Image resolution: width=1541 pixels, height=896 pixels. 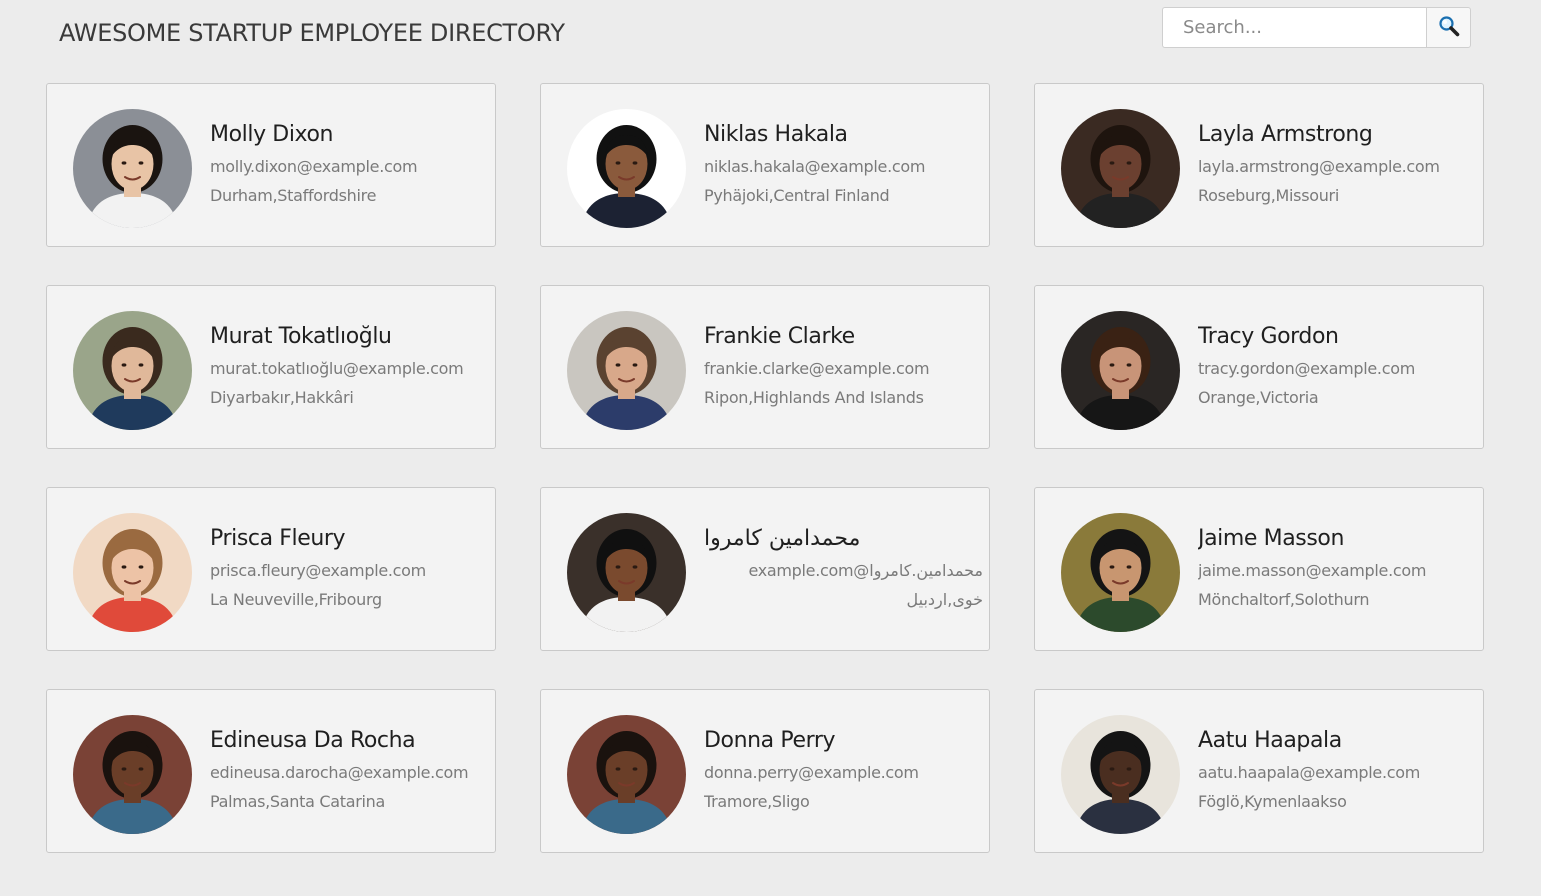 I want to click on employee-email: donna.perry@example.com, so click(x=811, y=772).